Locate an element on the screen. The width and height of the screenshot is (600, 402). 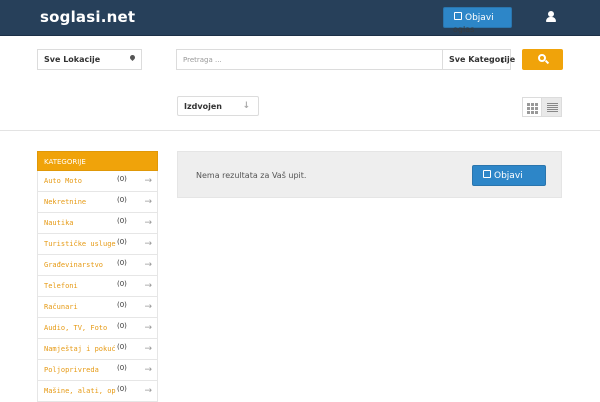
category-name: Telefoni is located at coordinates (61, 286).